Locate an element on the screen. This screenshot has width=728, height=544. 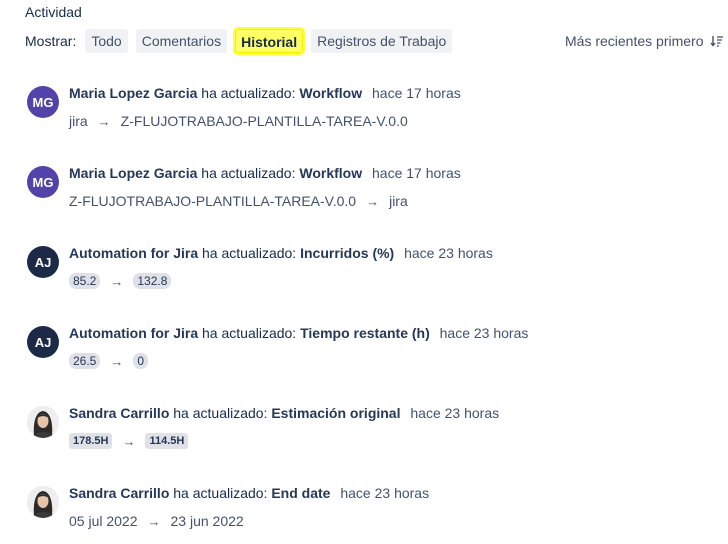
change-values: 26.5 → 0 is located at coordinates (109, 361).